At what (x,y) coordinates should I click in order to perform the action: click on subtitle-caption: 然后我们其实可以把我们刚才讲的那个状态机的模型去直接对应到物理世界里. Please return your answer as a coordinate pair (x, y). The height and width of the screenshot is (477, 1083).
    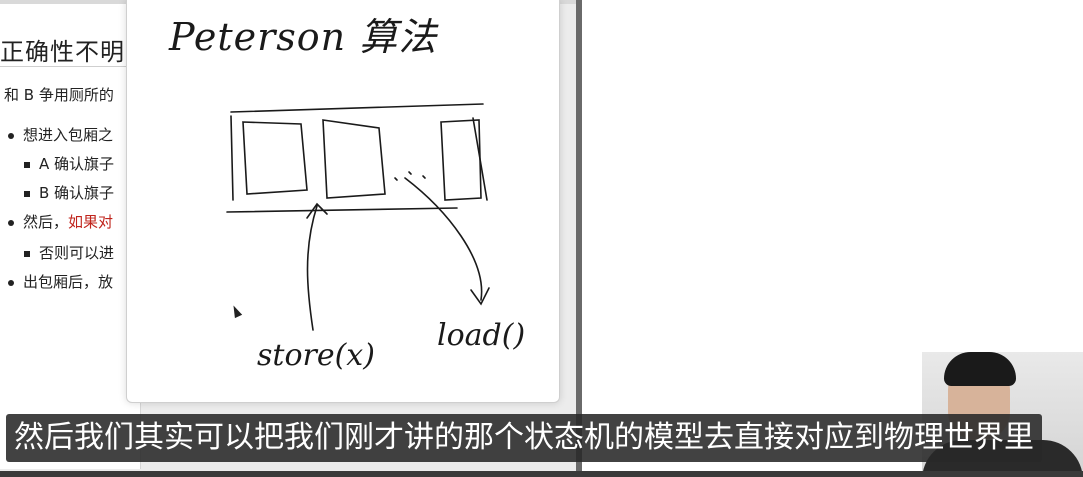
    Looking at the image, I should click on (524, 438).